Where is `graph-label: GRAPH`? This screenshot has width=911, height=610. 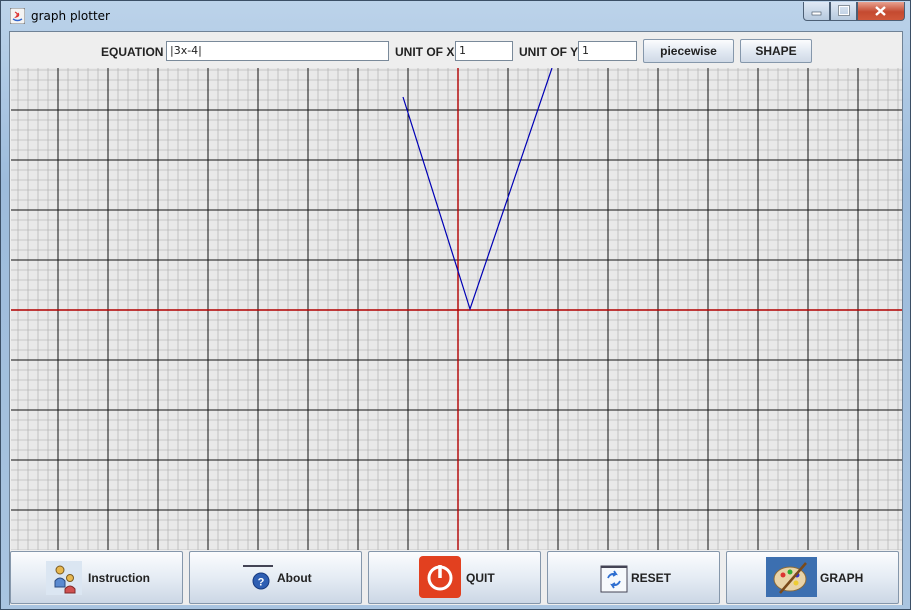
graph-label: GRAPH is located at coordinates (842, 578).